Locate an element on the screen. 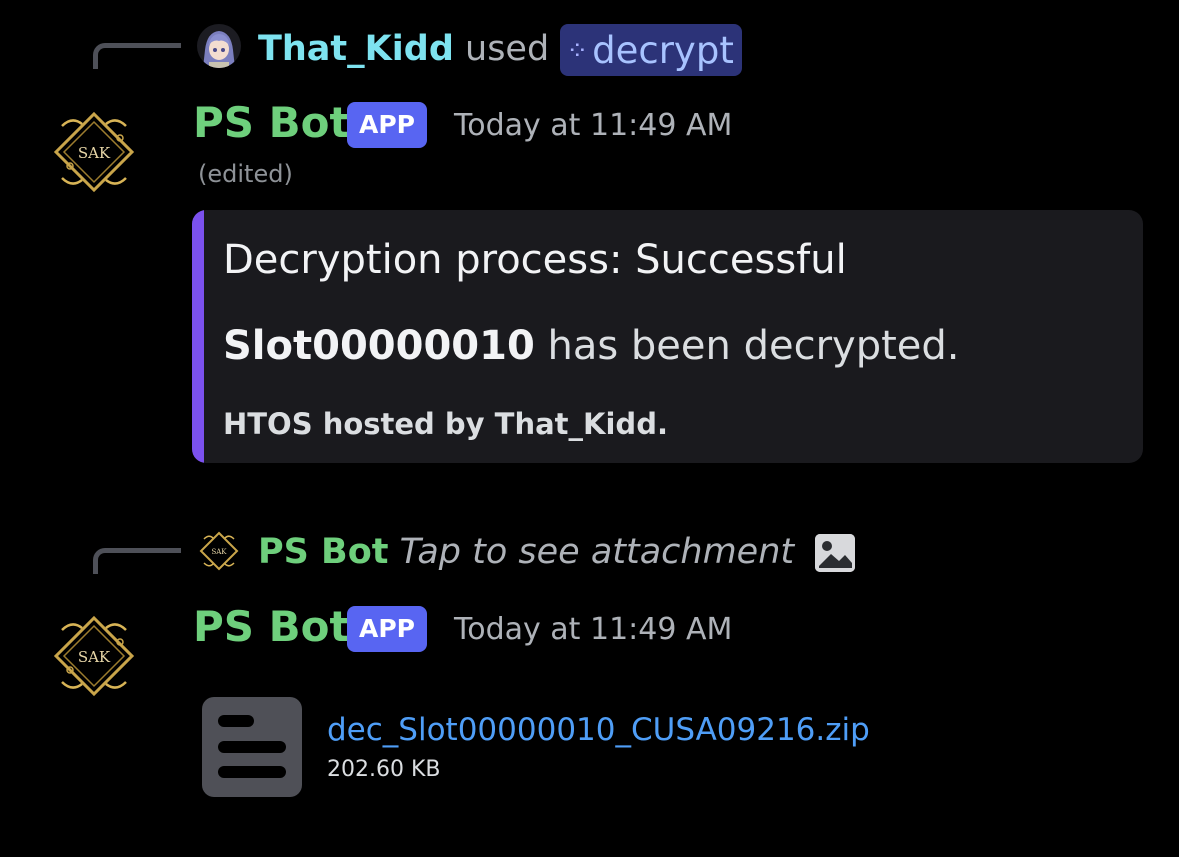 This screenshot has height=857, width=1179. embed-accent-bar is located at coordinates (198, 336).